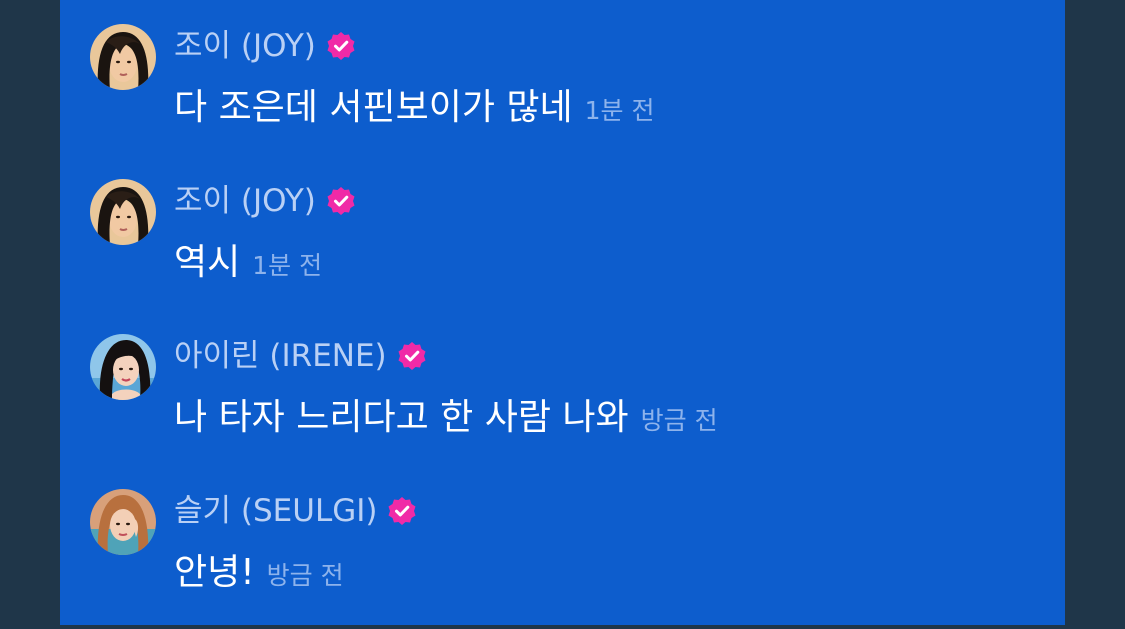  I want to click on author-name: 슬기 (SEULGI), so click(275, 511).